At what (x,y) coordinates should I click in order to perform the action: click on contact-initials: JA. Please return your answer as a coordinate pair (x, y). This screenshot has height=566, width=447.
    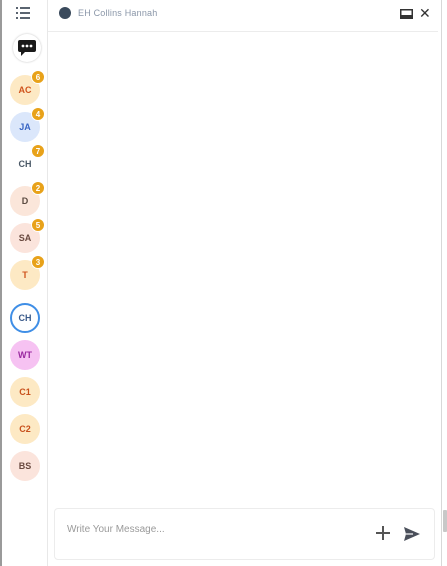
    Looking at the image, I should click on (25, 127).